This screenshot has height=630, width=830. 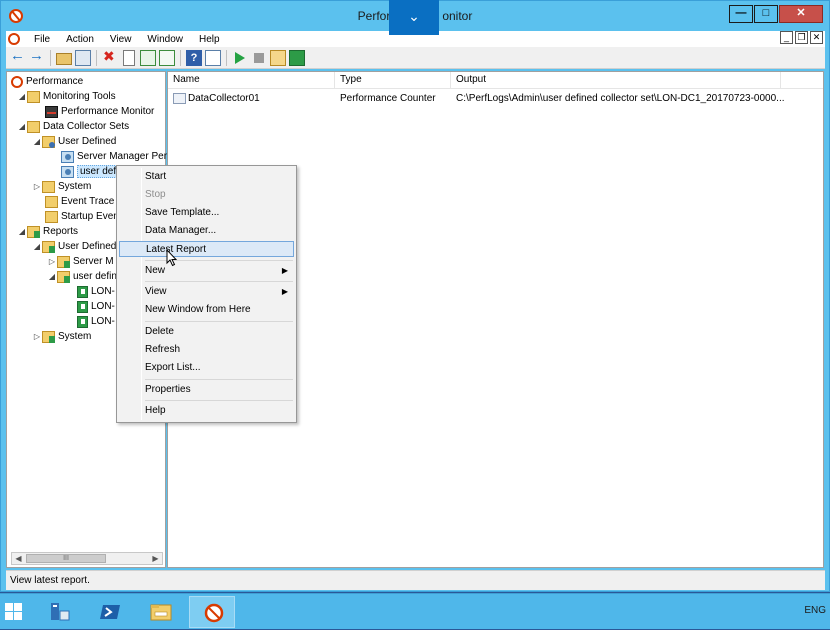 I want to click on tree-horizontal-scrollbar: ◀ III ▶, so click(x=87, y=558).